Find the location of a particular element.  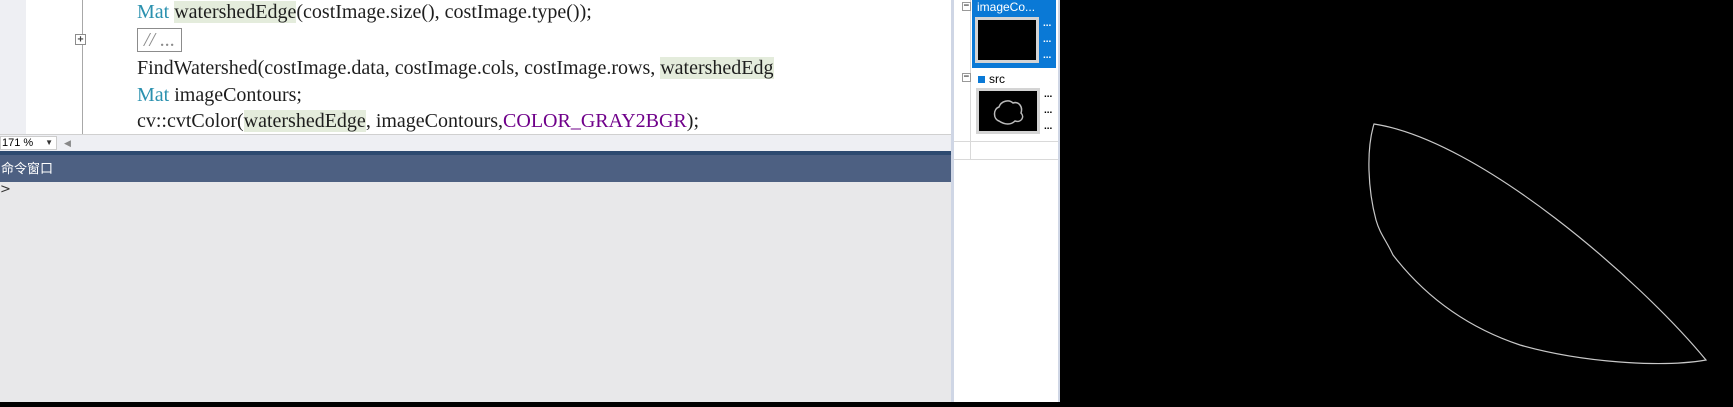

image-item-label: src is located at coordinates (997, 79).